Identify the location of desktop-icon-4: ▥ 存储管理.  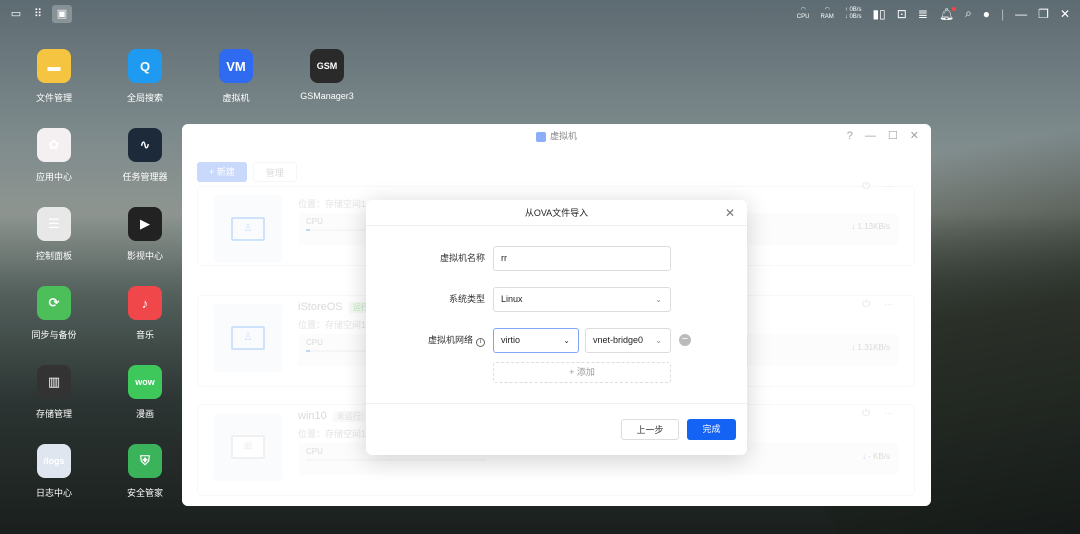
(54, 392).